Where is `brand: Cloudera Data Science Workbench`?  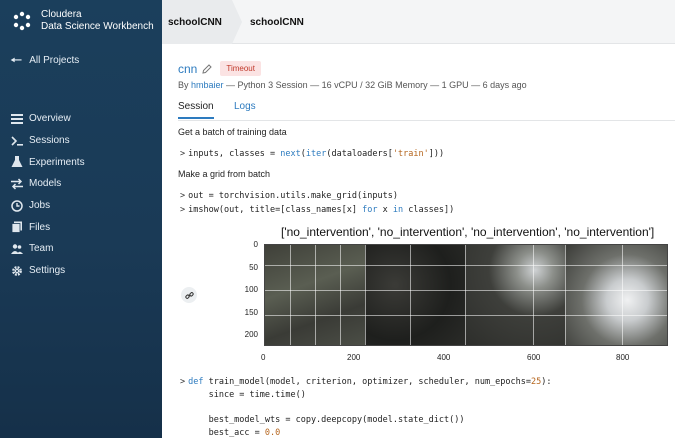
brand: Cloudera Data Science Workbench is located at coordinates (82, 21).